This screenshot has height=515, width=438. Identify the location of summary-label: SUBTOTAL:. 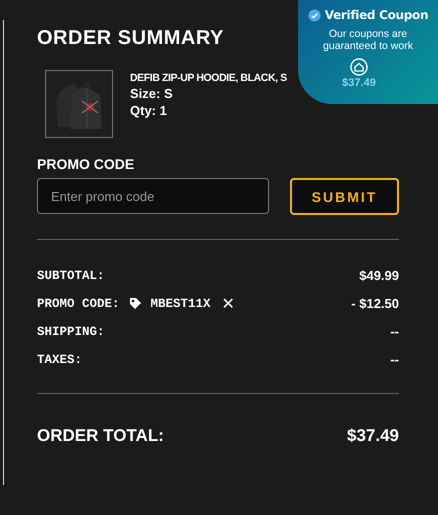
(71, 275).